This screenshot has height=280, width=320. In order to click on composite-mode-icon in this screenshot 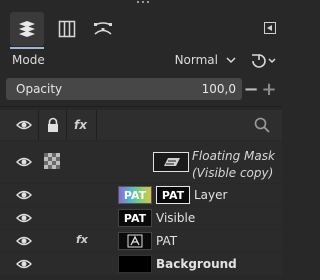, I will do `click(264, 61)`.